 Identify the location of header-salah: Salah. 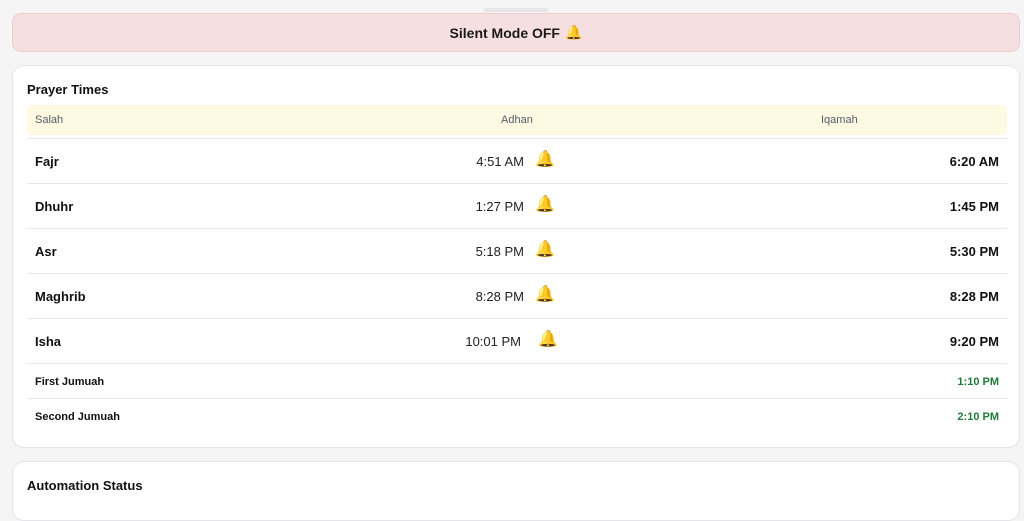
(49, 120).